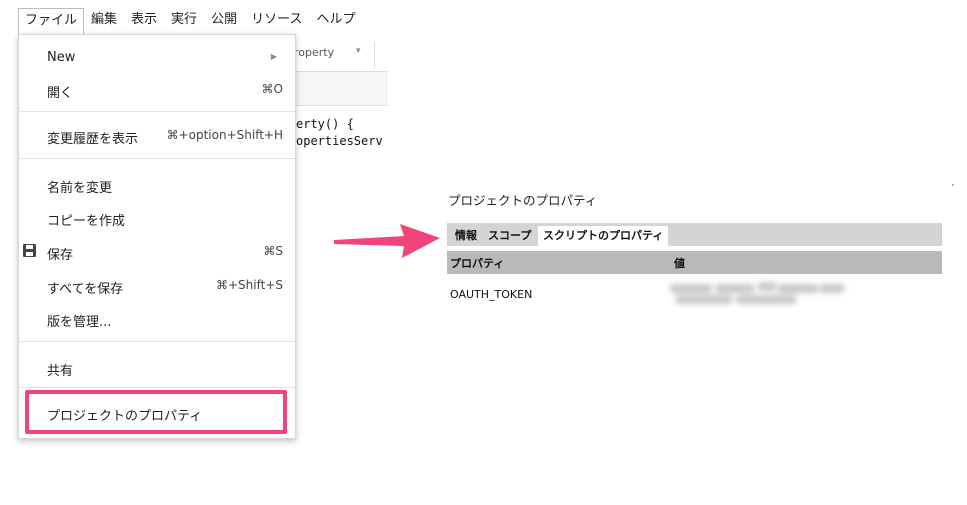 The width and height of the screenshot is (967, 505). Describe the element at coordinates (157, 185) in the screenshot. I see `menu-item-rename: 名前を変更` at that location.